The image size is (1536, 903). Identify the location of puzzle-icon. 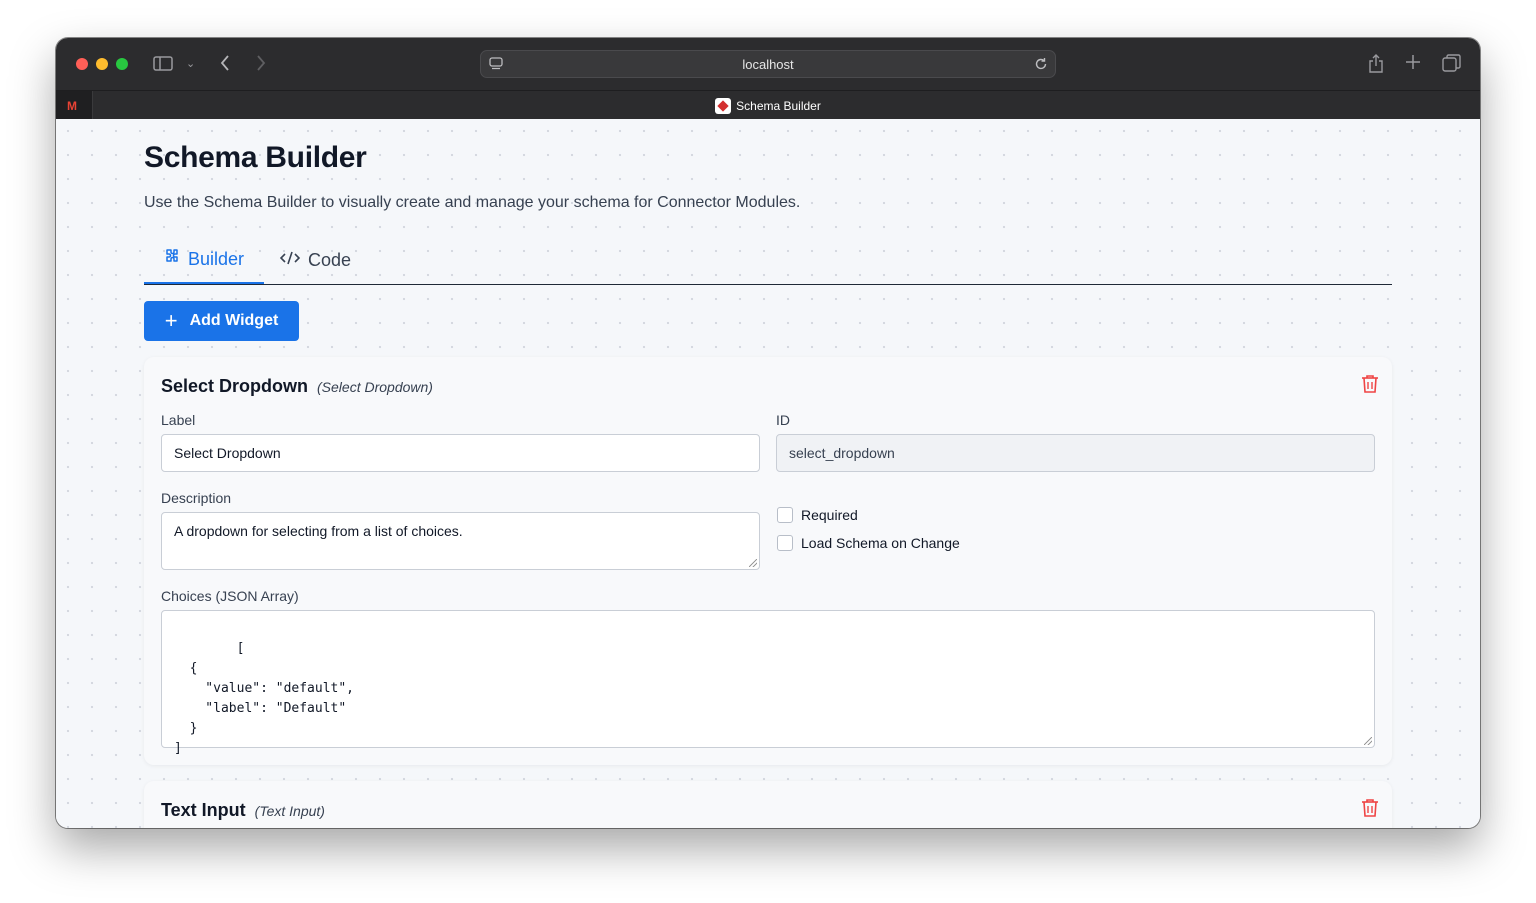
(172, 259).